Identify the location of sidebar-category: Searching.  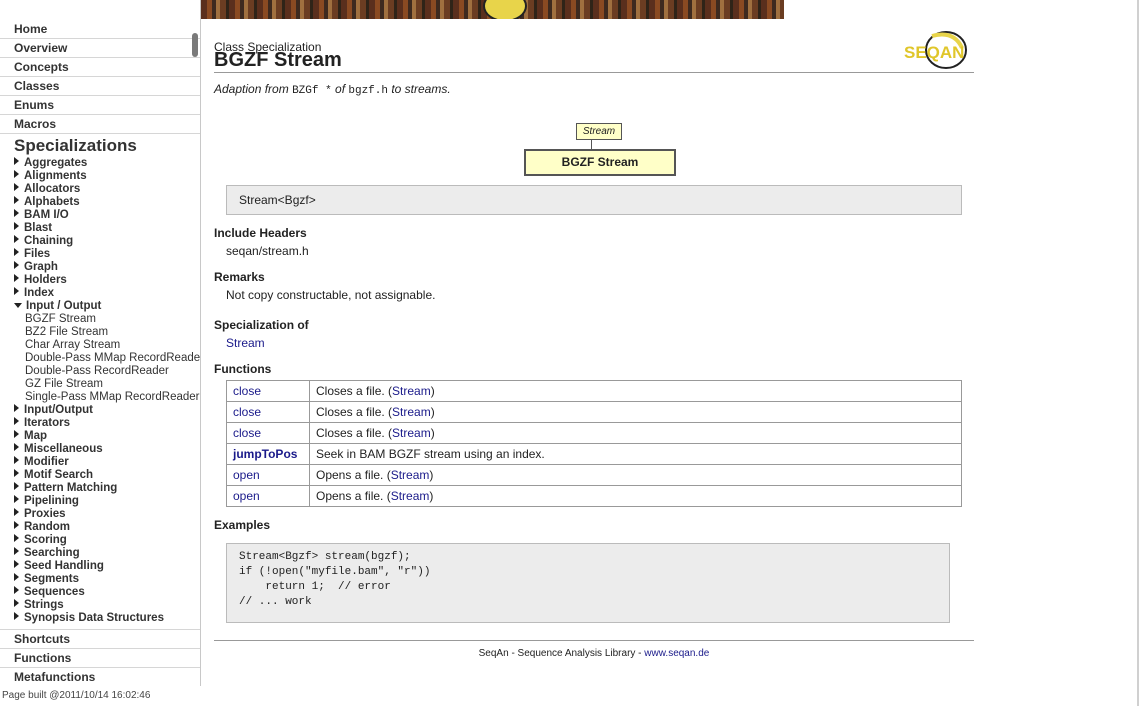
(100, 553).